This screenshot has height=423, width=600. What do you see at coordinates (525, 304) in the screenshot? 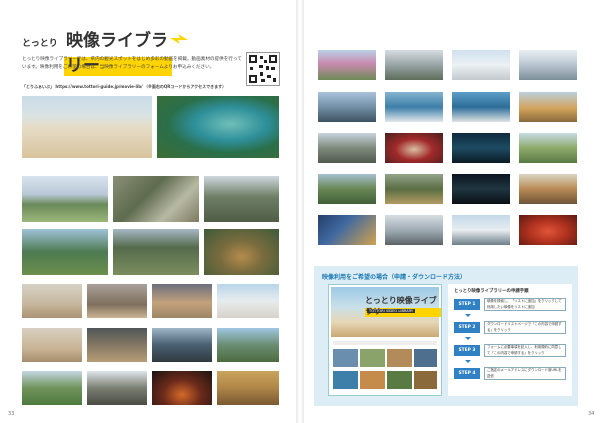
I see `step-text: 映像を検索し、「リストに追加」をクリックして利用したい映像をリストに追加` at bounding box center [525, 304].